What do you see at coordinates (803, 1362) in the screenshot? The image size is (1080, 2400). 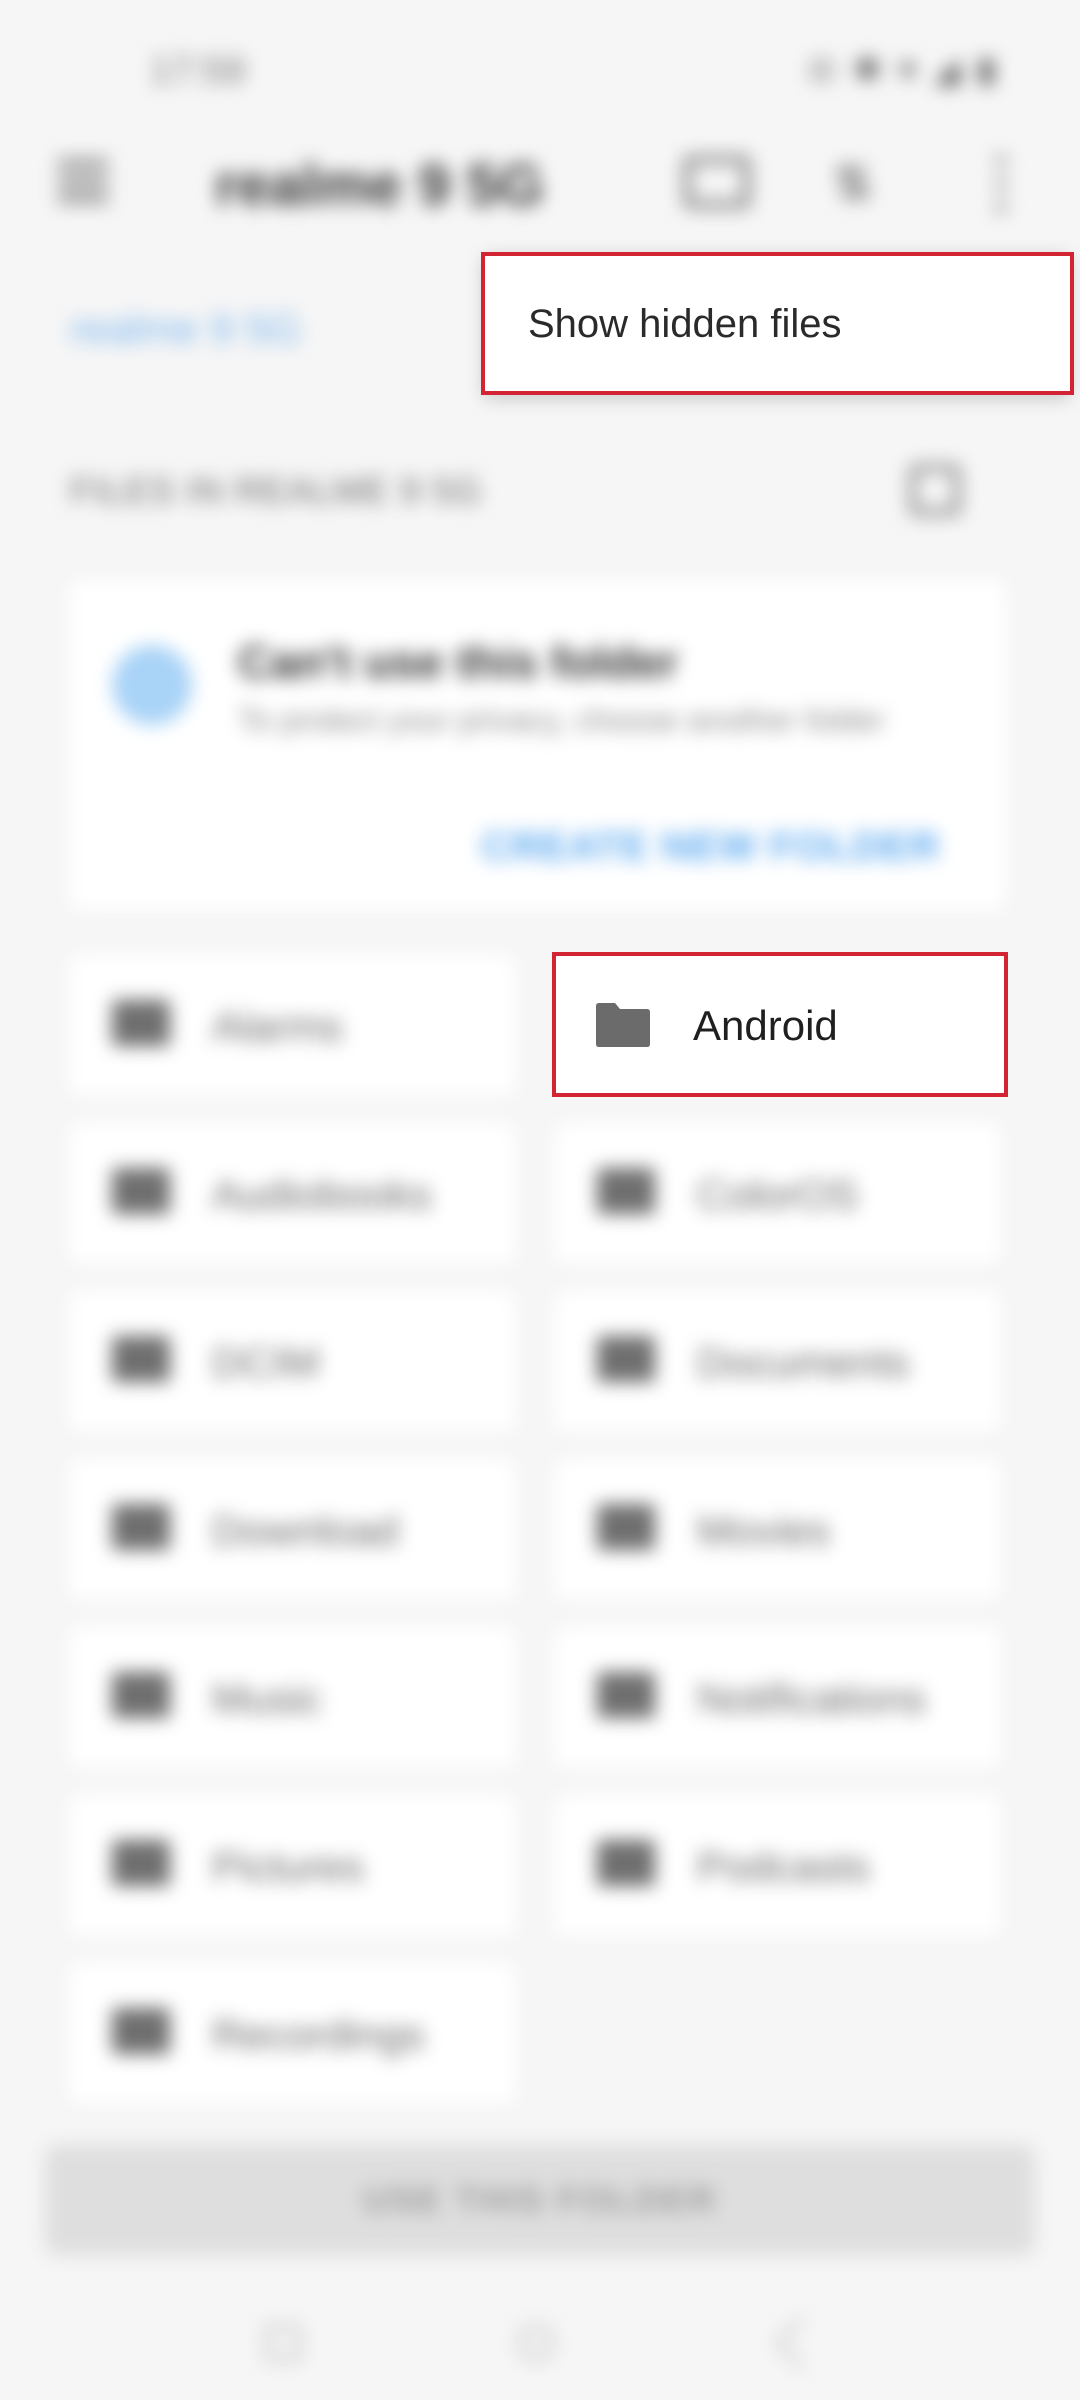 I see `folder-label: Documents` at bounding box center [803, 1362].